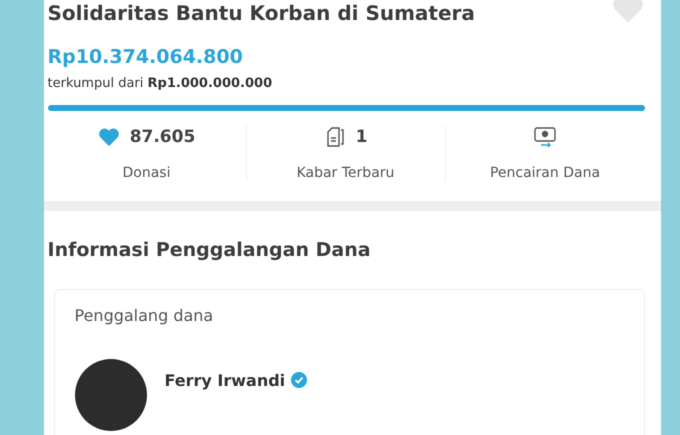 The image size is (680, 435). I want to click on collected-amount: Rp10.374.064.800, so click(146, 57).